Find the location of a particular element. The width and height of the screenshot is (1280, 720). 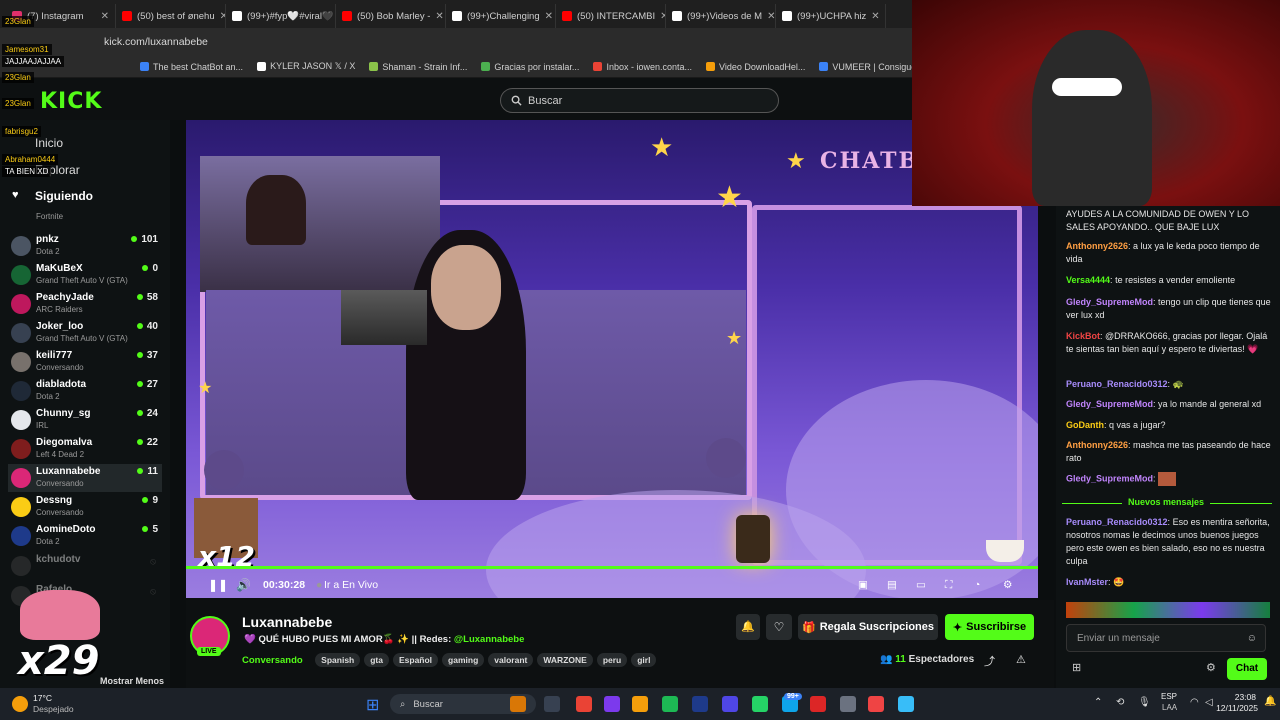

volume-icon: 🔊 is located at coordinates (243, 585).